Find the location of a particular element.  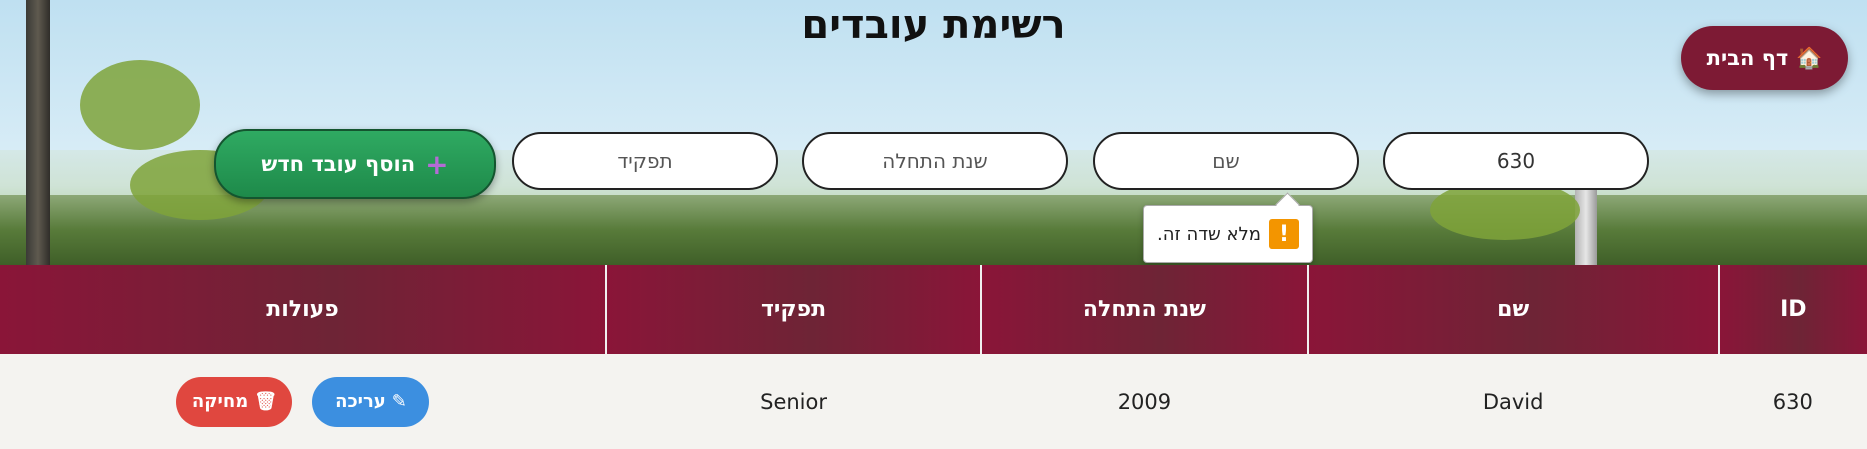

edit-button-label: עריכה is located at coordinates (360, 401).